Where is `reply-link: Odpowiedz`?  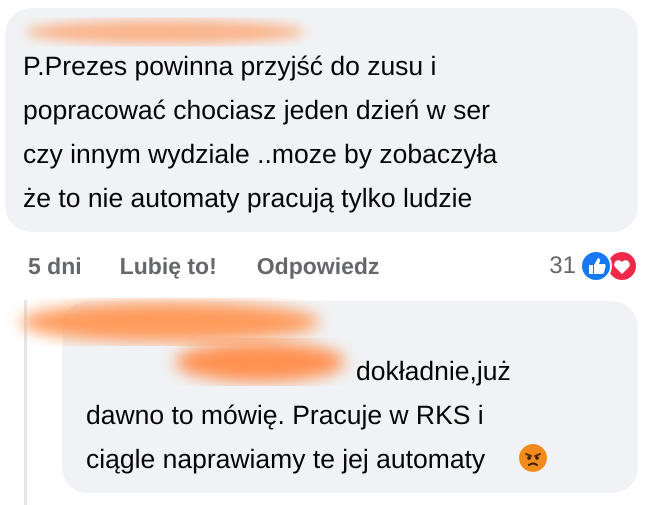
reply-link: Odpowiedz is located at coordinates (318, 266).